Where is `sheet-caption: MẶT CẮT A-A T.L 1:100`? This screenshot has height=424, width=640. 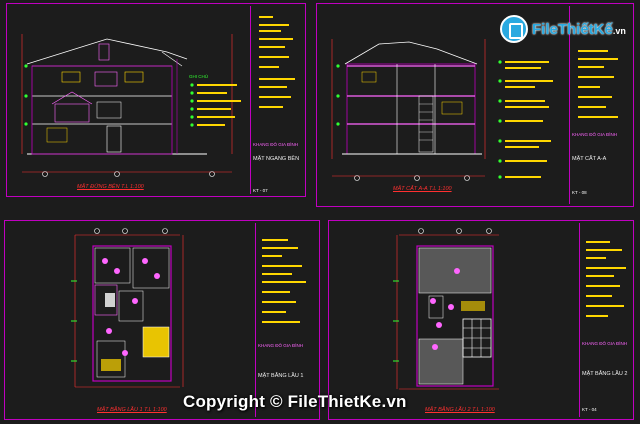
sheet-caption: MẶT CẮT A-A T.L 1:100 is located at coordinates (422, 189).